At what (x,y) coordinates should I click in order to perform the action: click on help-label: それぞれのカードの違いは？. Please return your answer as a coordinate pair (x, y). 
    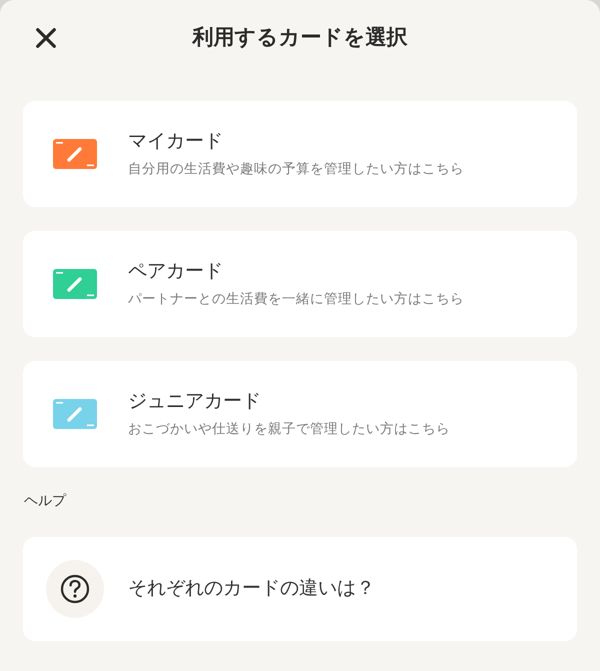
    Looking at the image, I should click on (251, 589).